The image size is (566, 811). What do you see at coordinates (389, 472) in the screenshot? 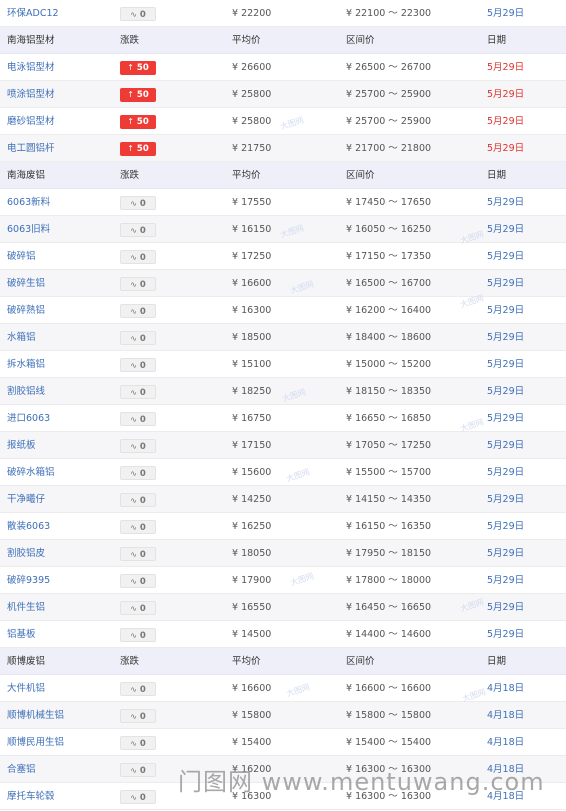
I see `price-range: ¥ 15500 ～ 15700` at bounding box center [389, 472].